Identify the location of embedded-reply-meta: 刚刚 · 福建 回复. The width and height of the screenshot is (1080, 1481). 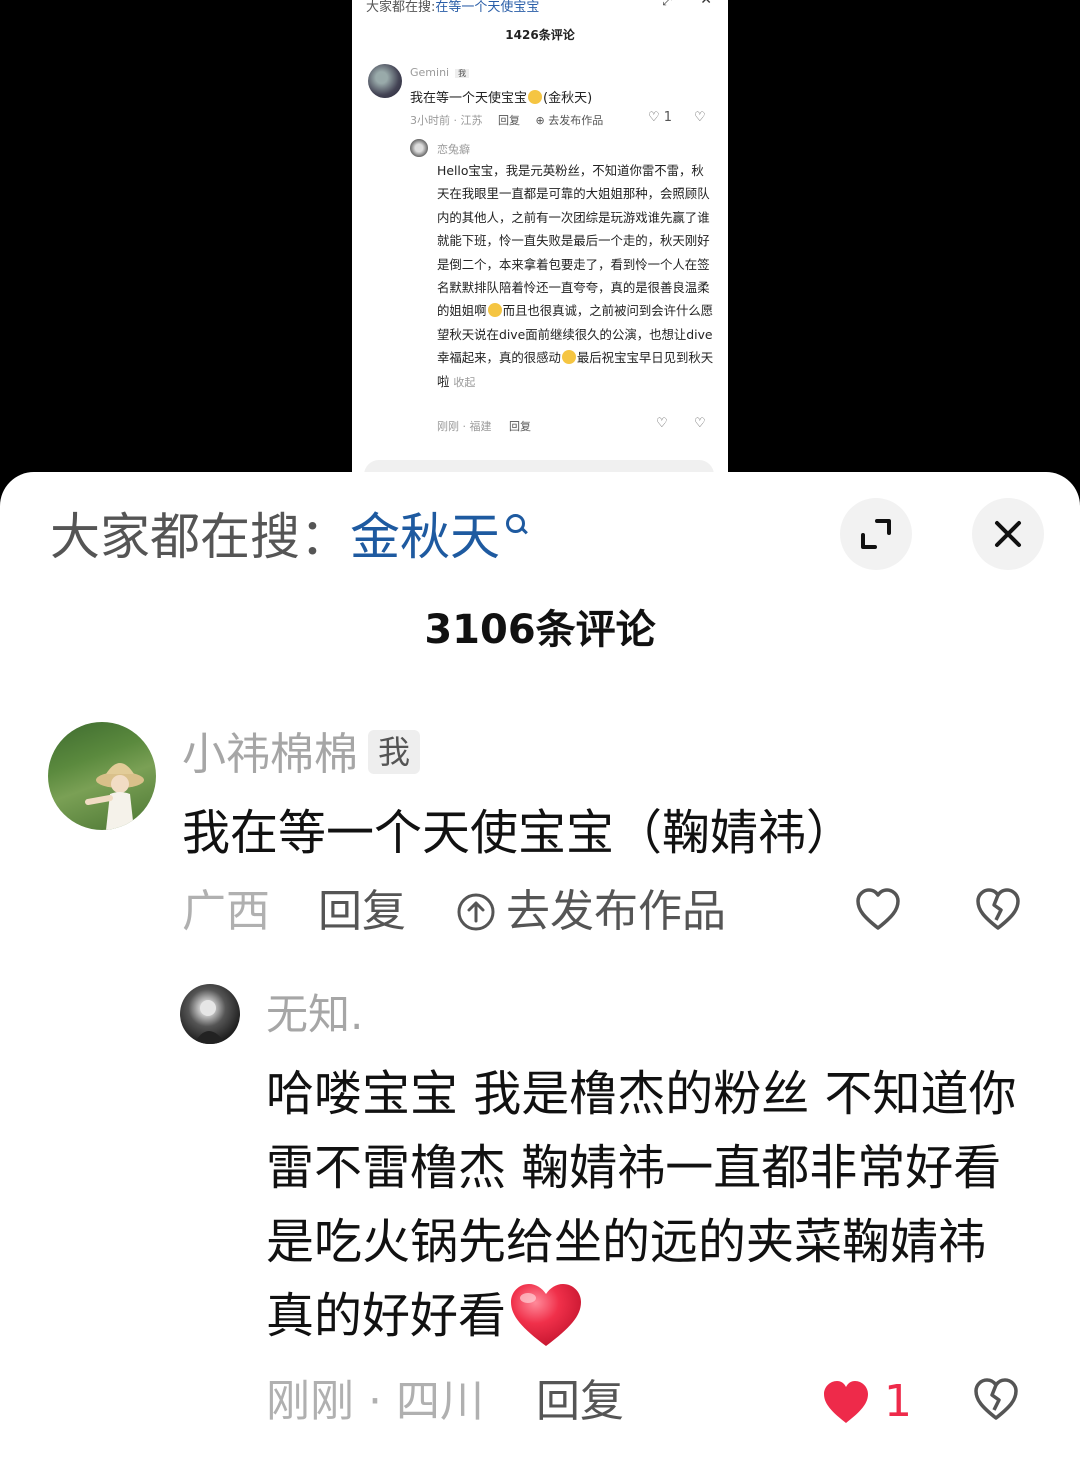
(491, 426).